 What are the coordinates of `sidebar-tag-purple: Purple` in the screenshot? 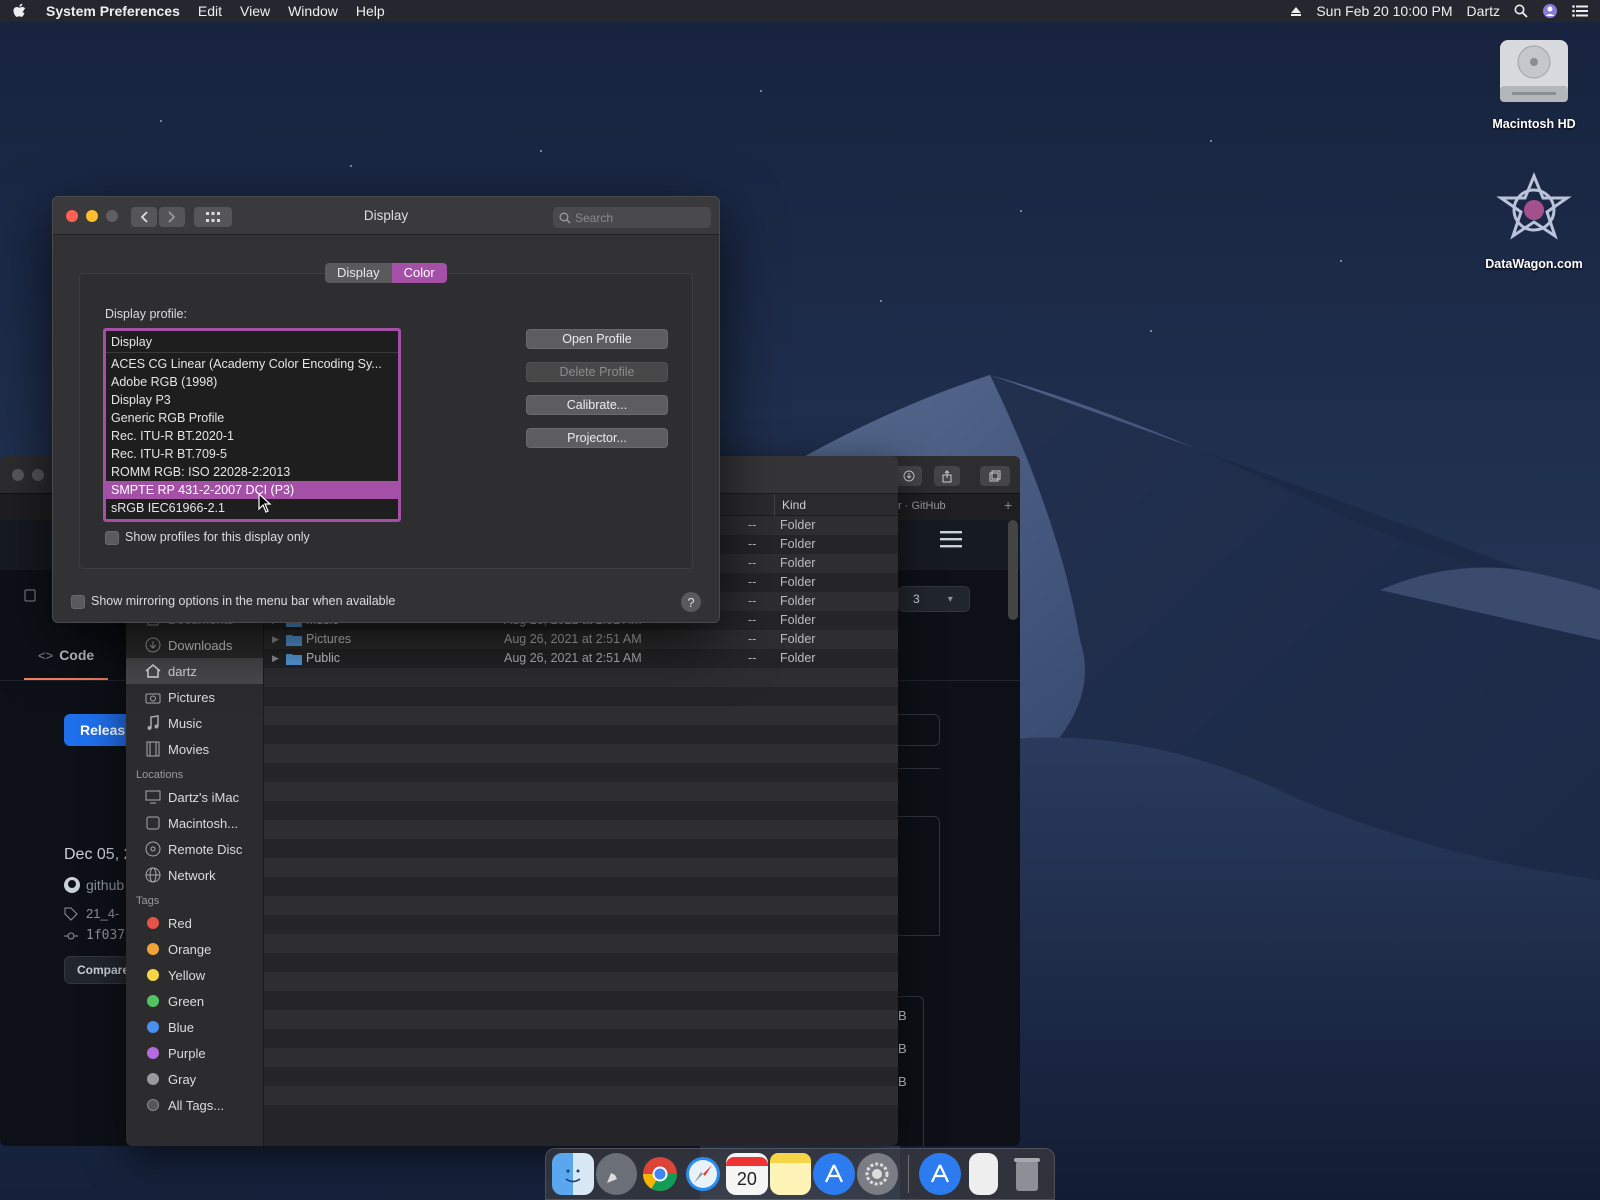 It's located at (194, 1053).